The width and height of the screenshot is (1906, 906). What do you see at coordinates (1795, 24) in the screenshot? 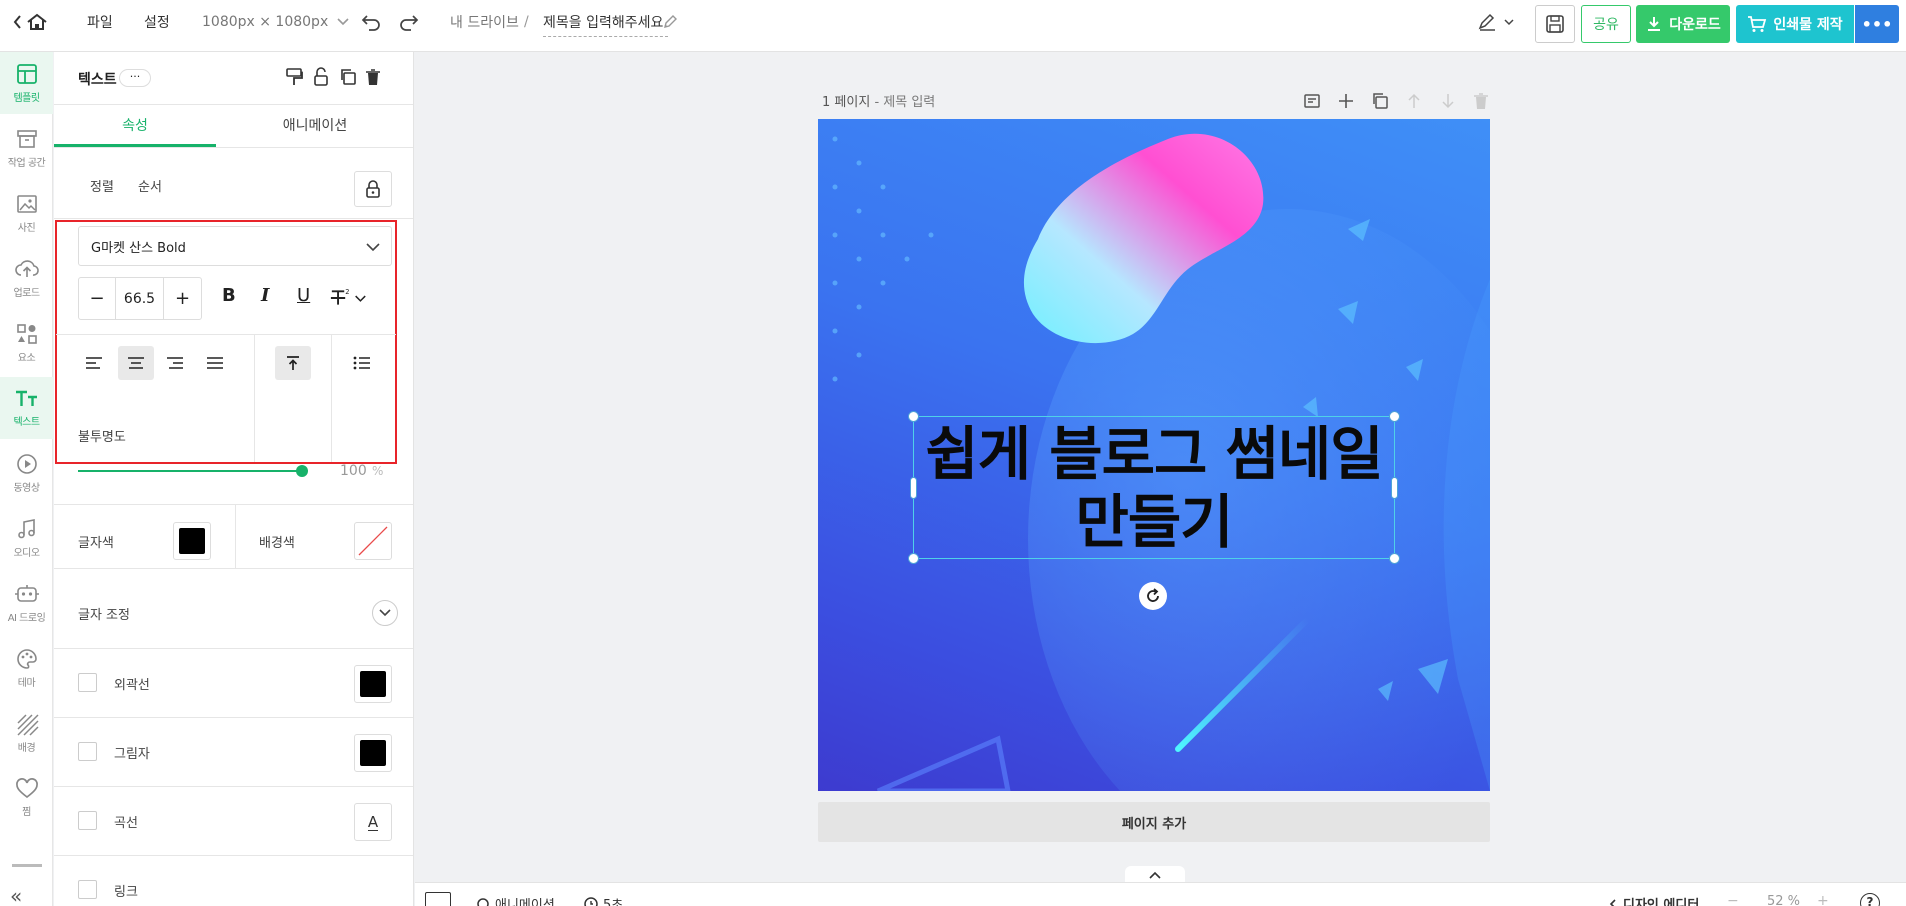
I see `print-order-button: 인쇄물 제작` at bounding box center [1795, 24].